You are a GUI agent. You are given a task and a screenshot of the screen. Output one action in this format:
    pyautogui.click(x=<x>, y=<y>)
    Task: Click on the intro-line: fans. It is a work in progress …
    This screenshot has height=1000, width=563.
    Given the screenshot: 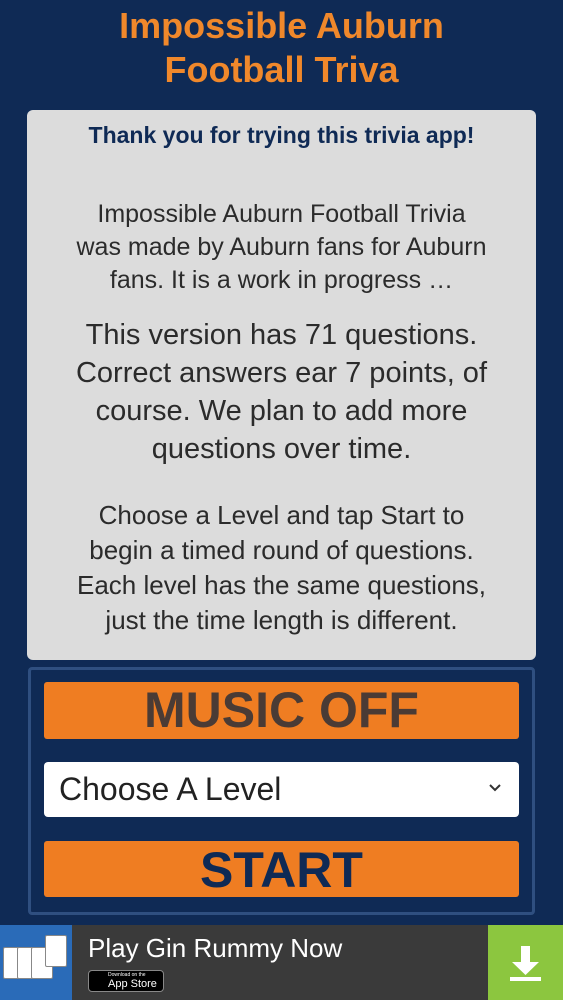 What is the action you would take?
    pyautogui.click(x=281, y=280)
    